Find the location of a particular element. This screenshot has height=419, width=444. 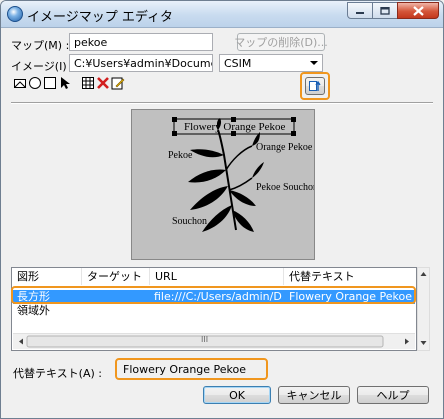

select-tool-button is located at coordinates (65, 83).